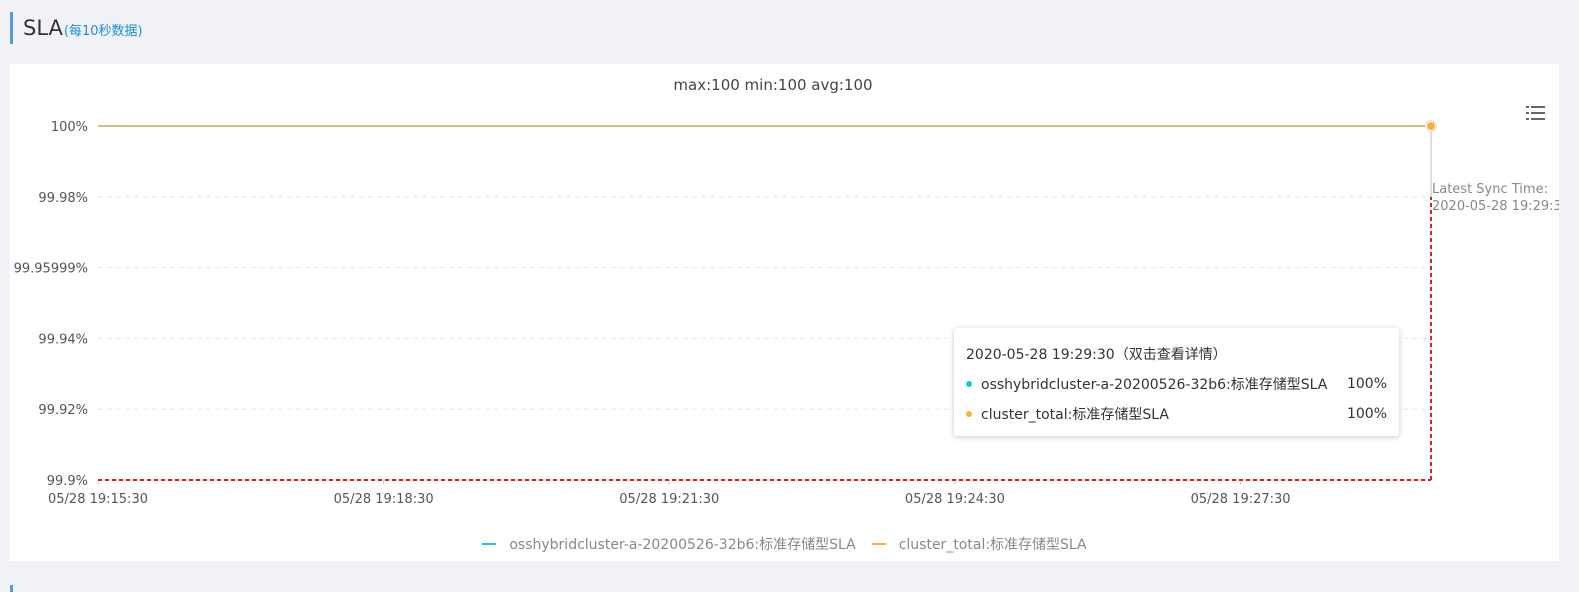 This screenshot has width=1579, height=592. I want to click on y-tick-label: 99.98%, so click(63, 198).